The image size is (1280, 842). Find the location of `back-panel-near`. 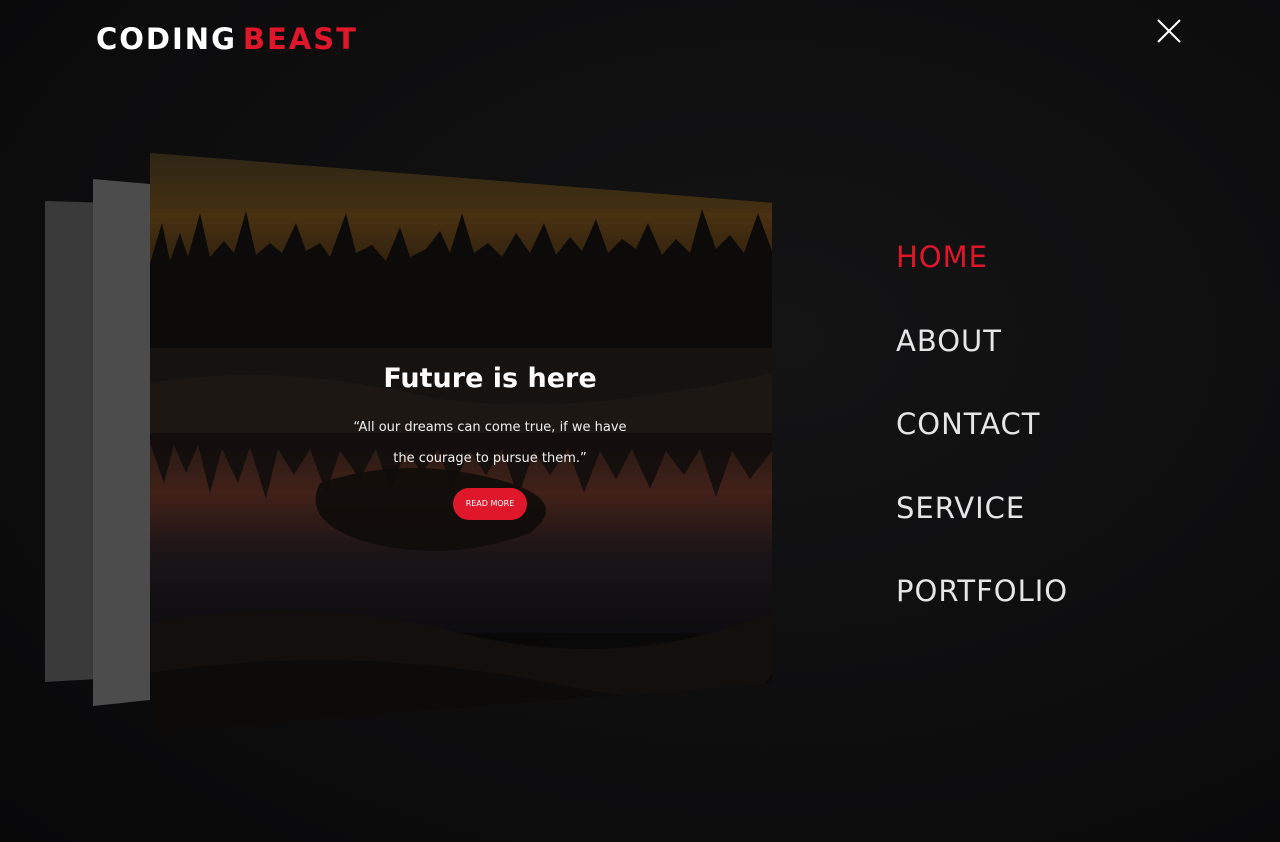

back-panel-near is located at coordinates (121, 442).